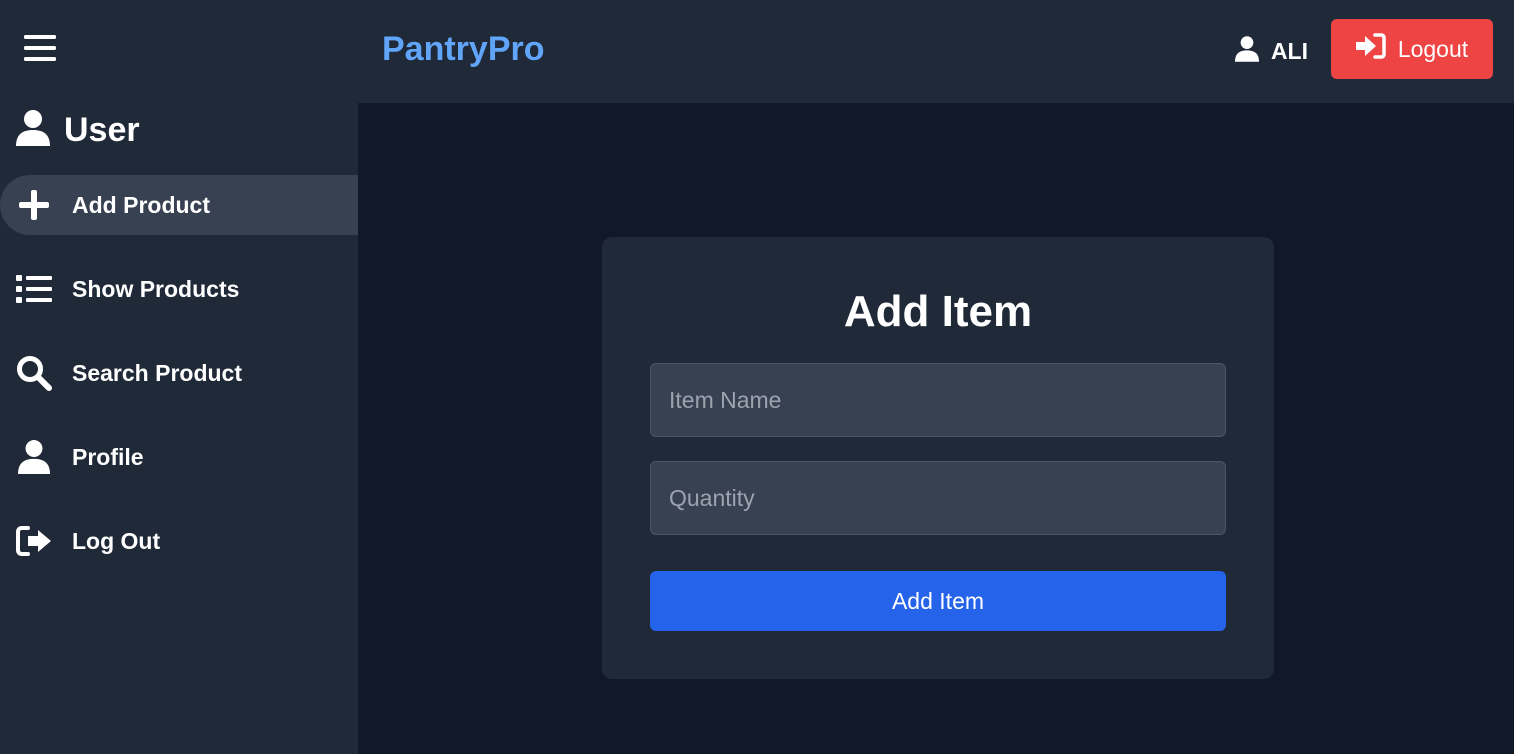 This screenshot has width=1514, height=754. I want to click on brand-title: PantryPro, so click(463, 49).